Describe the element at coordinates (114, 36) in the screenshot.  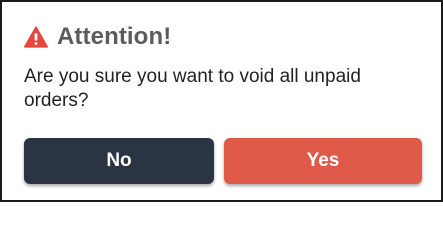
I see `dialog-title: Attention!` at that location.